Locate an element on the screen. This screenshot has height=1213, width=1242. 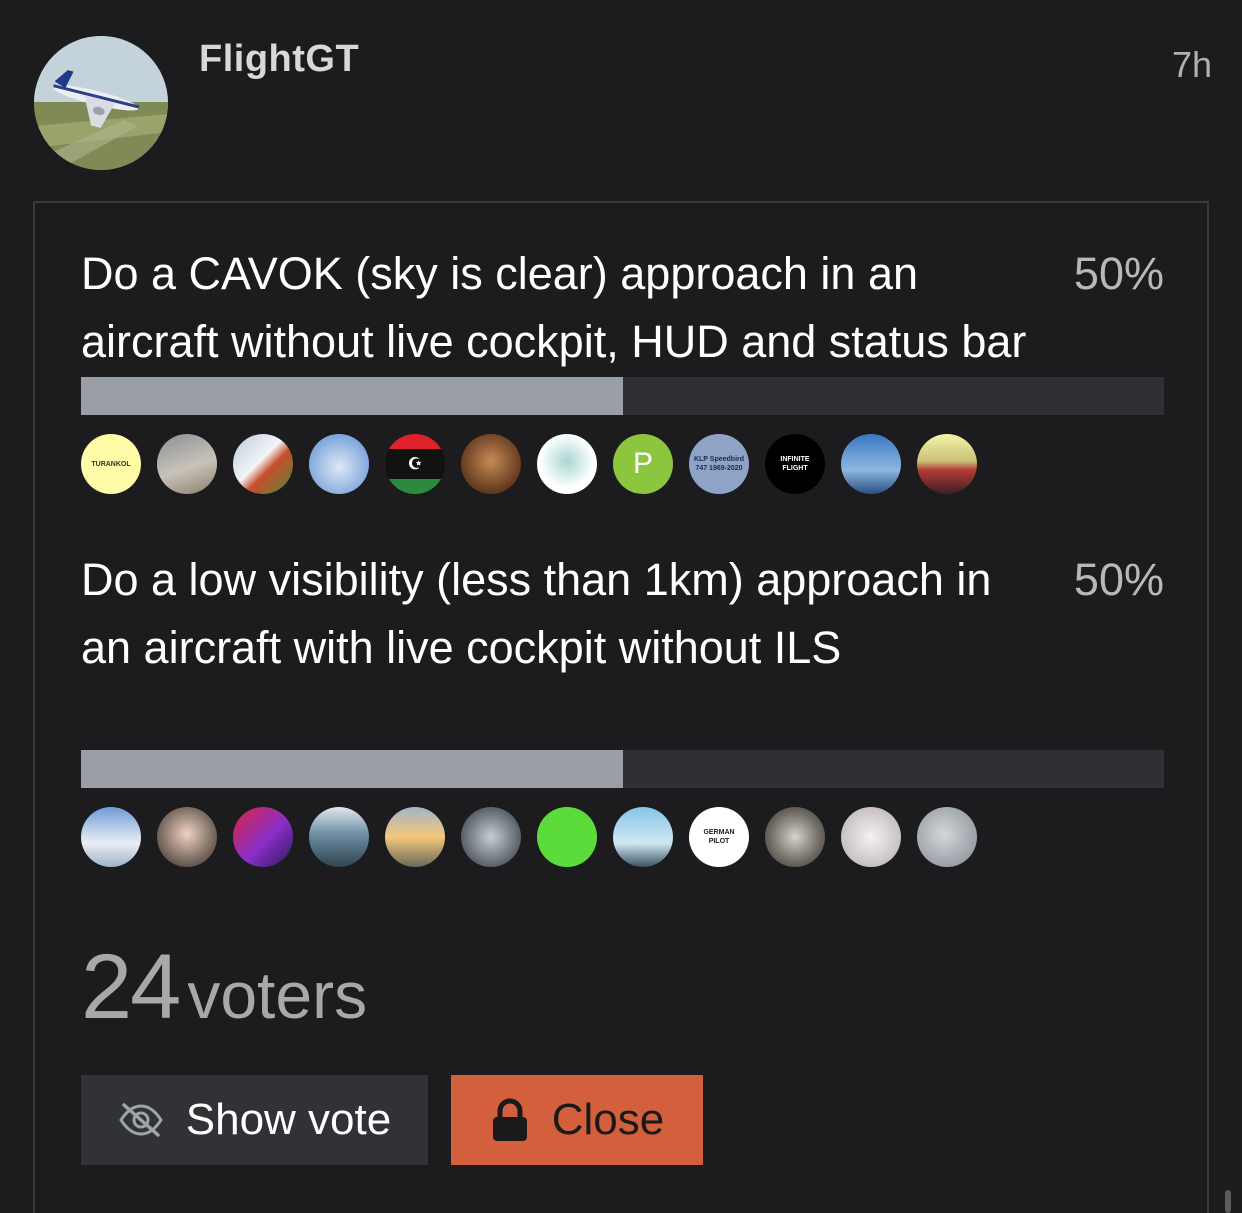
voter-count: 24 voters is located at coordinates (224, 987).